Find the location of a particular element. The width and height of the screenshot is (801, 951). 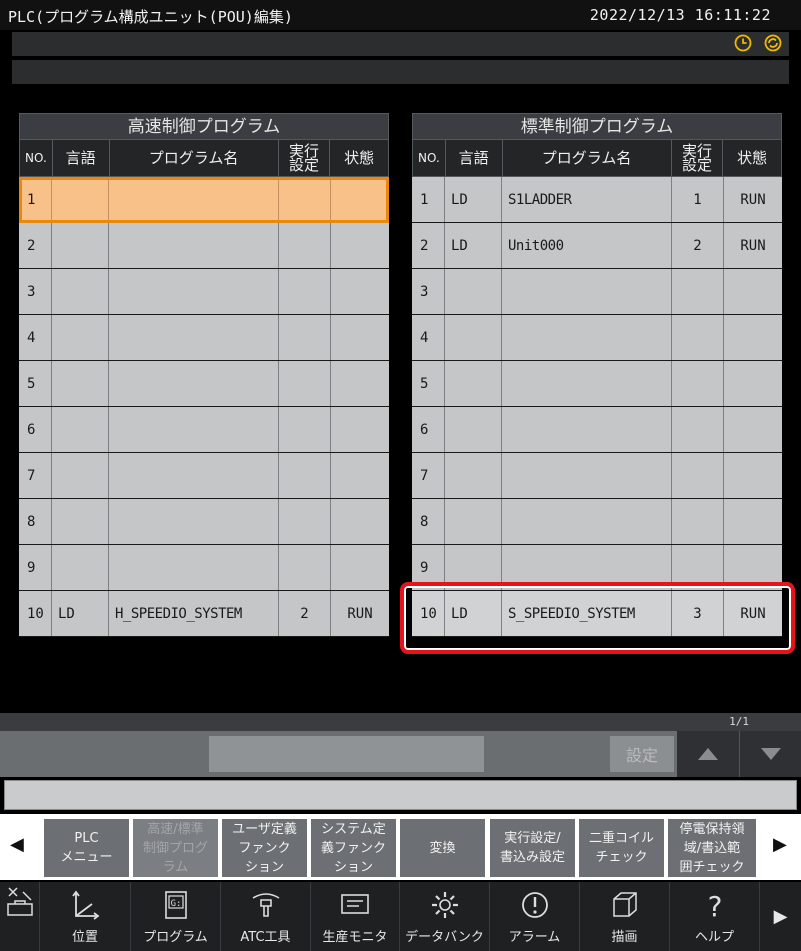

clock-icon is located at coordinates (745, 45).